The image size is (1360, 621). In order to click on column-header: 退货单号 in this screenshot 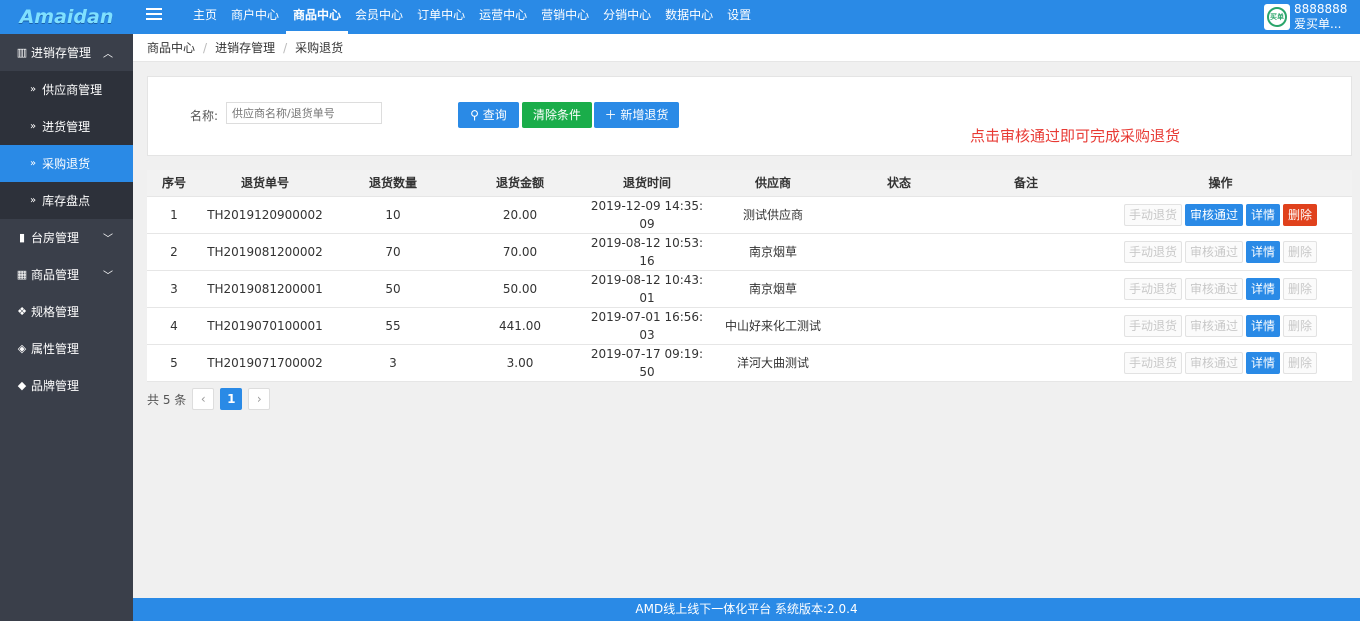, I will do `click(265, 183)`.